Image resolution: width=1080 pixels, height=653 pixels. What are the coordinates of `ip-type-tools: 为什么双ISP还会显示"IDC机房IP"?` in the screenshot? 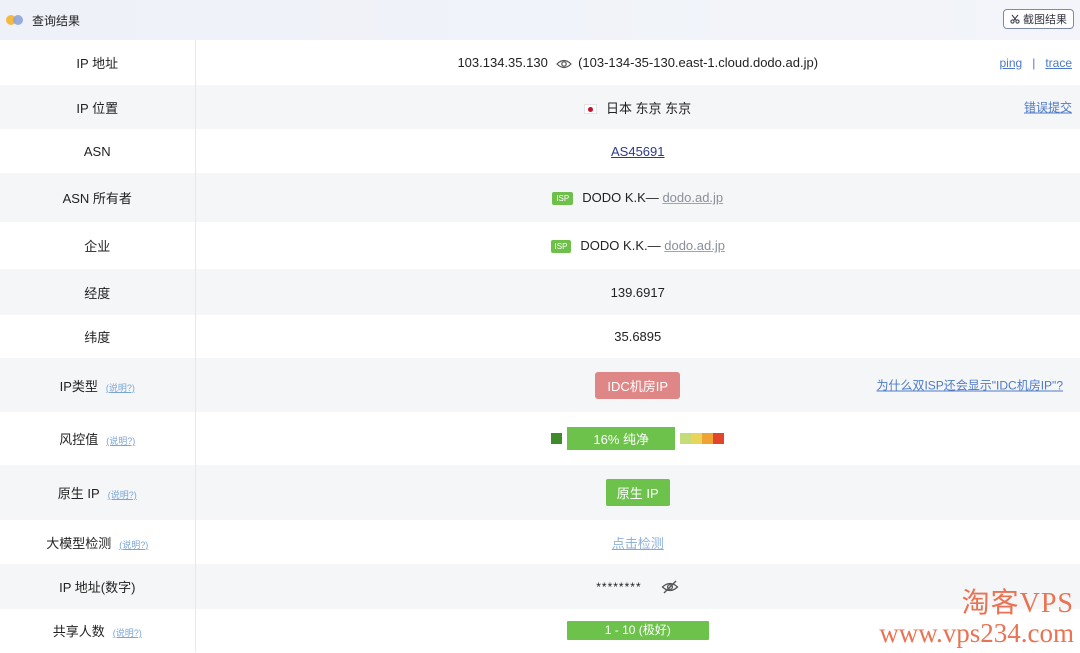 It's located at (969, 385).